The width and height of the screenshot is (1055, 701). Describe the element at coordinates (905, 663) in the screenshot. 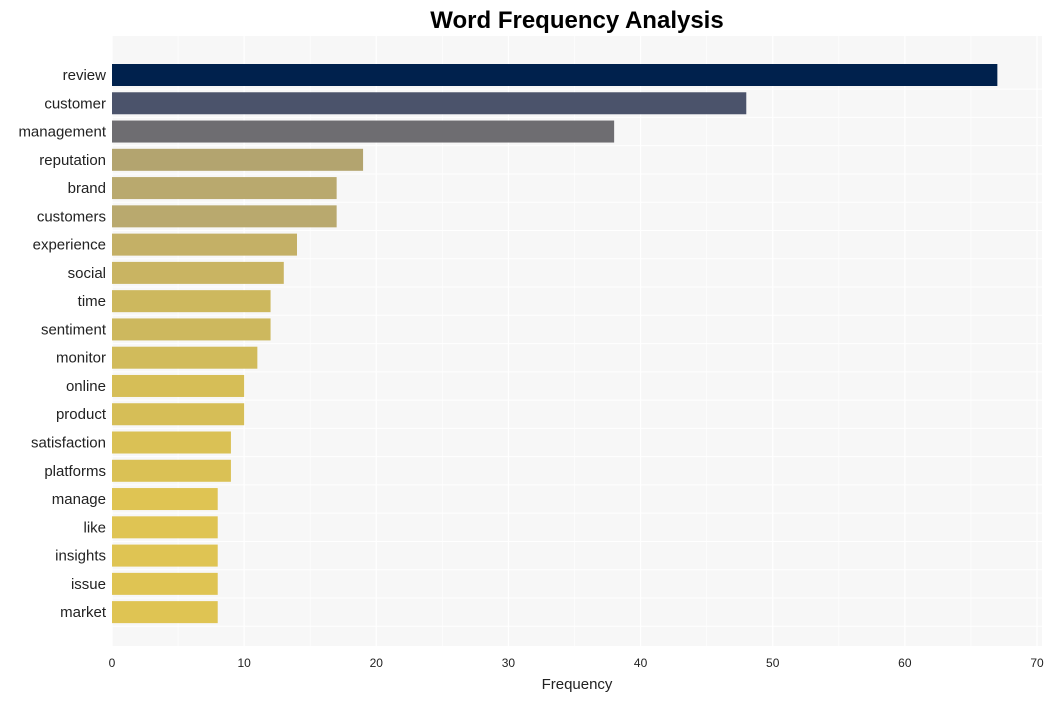

I see `x-tick-label: 60` at that location.